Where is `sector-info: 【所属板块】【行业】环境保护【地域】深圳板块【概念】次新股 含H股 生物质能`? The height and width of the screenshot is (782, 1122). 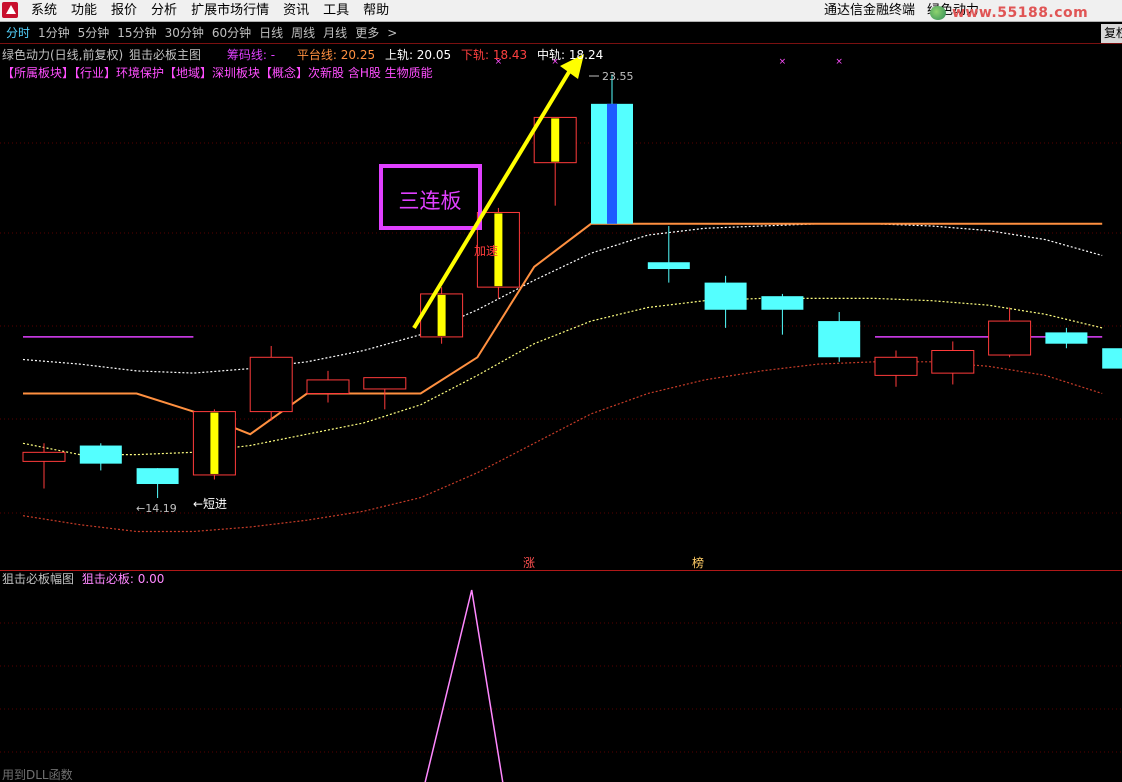 sector-info: 【所属板块】【行业】环境保护【地域】深圳板块【概念】次新股 含H股 生物质能 is located at coordinates (217, 73).